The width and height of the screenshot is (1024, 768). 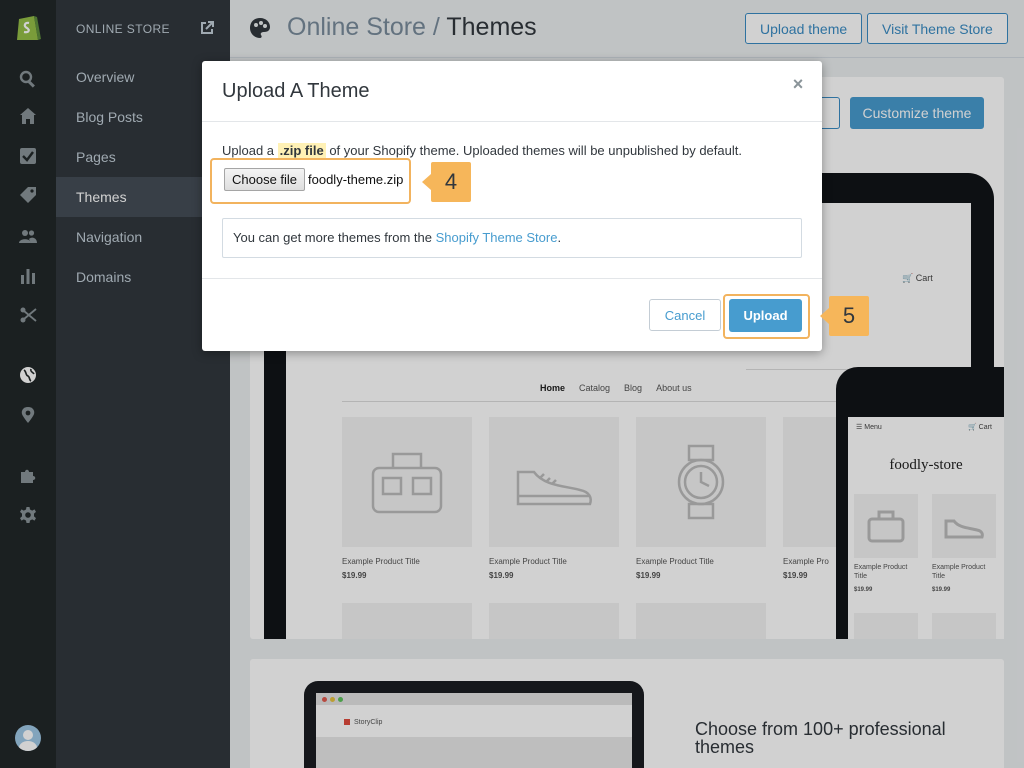 I want to click on dialog-footer-divider, so click(x=512, y=278).